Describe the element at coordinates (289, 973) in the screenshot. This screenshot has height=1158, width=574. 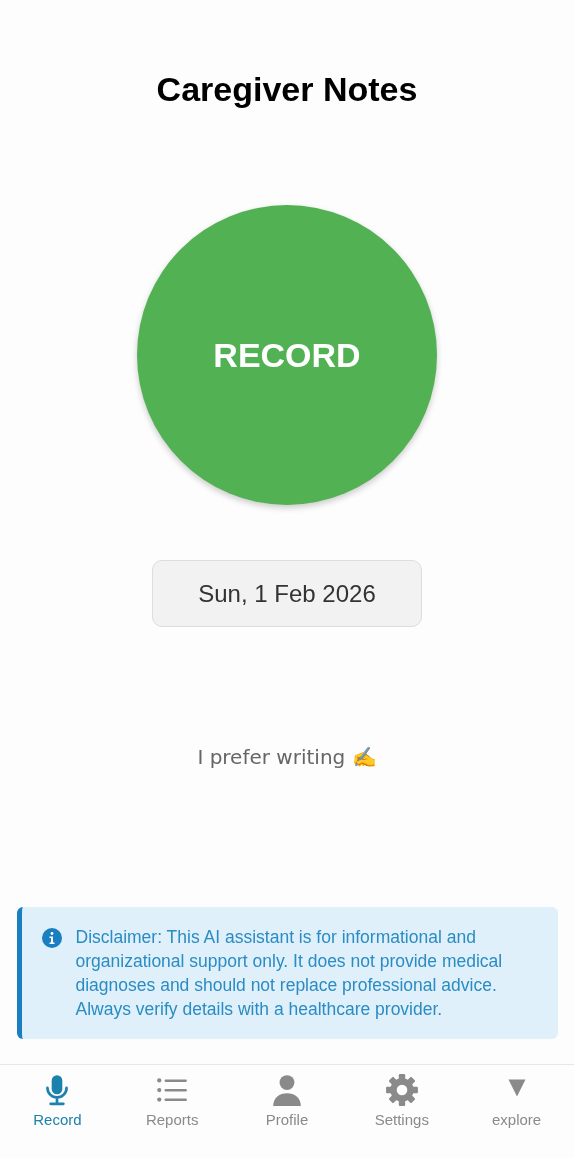
I see `disclaimer-text: Disclaimer: This AI assistant is for informational and organizational support only. It does not provide medical diagnoses and should not replace professional advice. Always verify details with a healthcare provider.` at that location.